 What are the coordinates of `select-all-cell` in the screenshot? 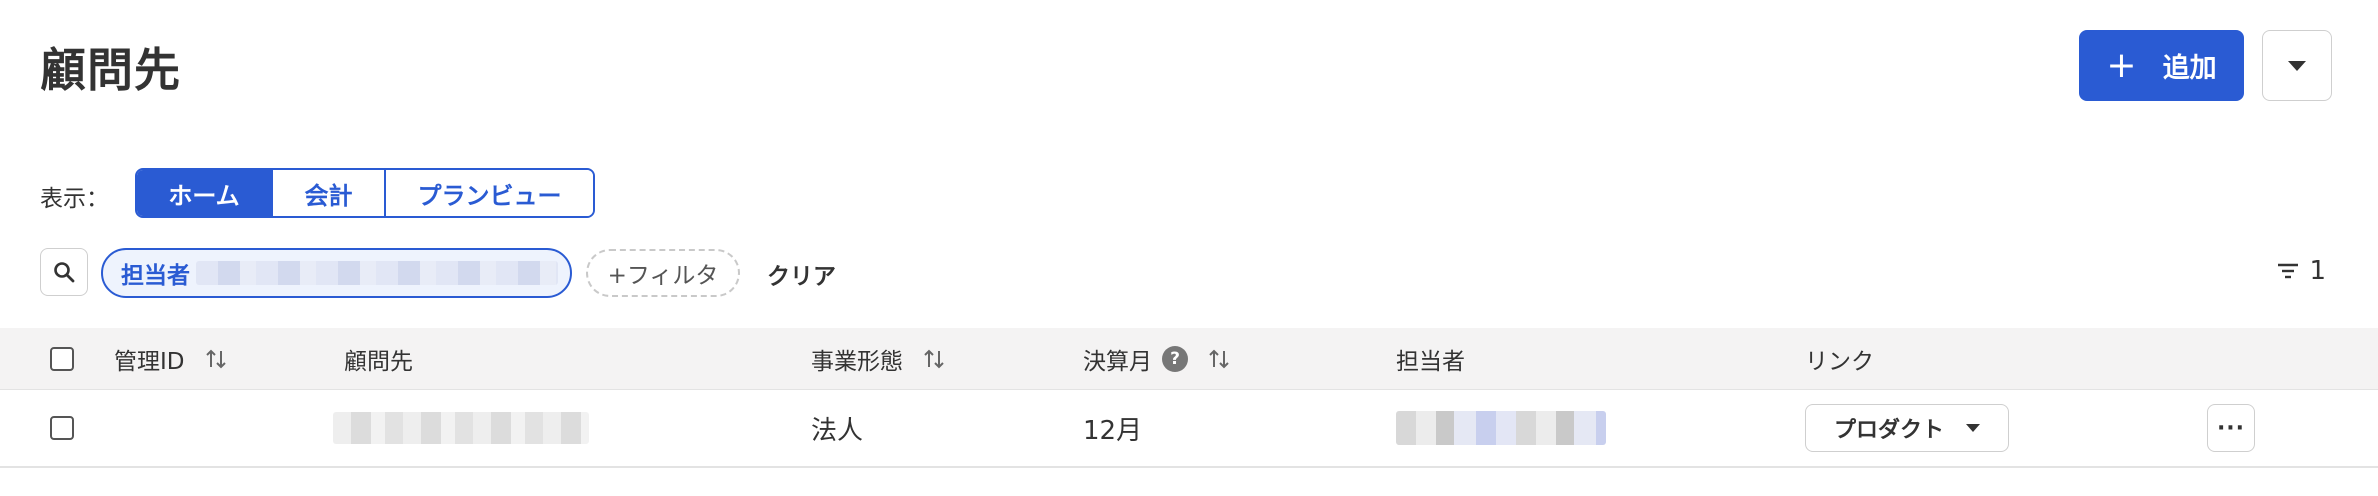 It's located at (62, 358).